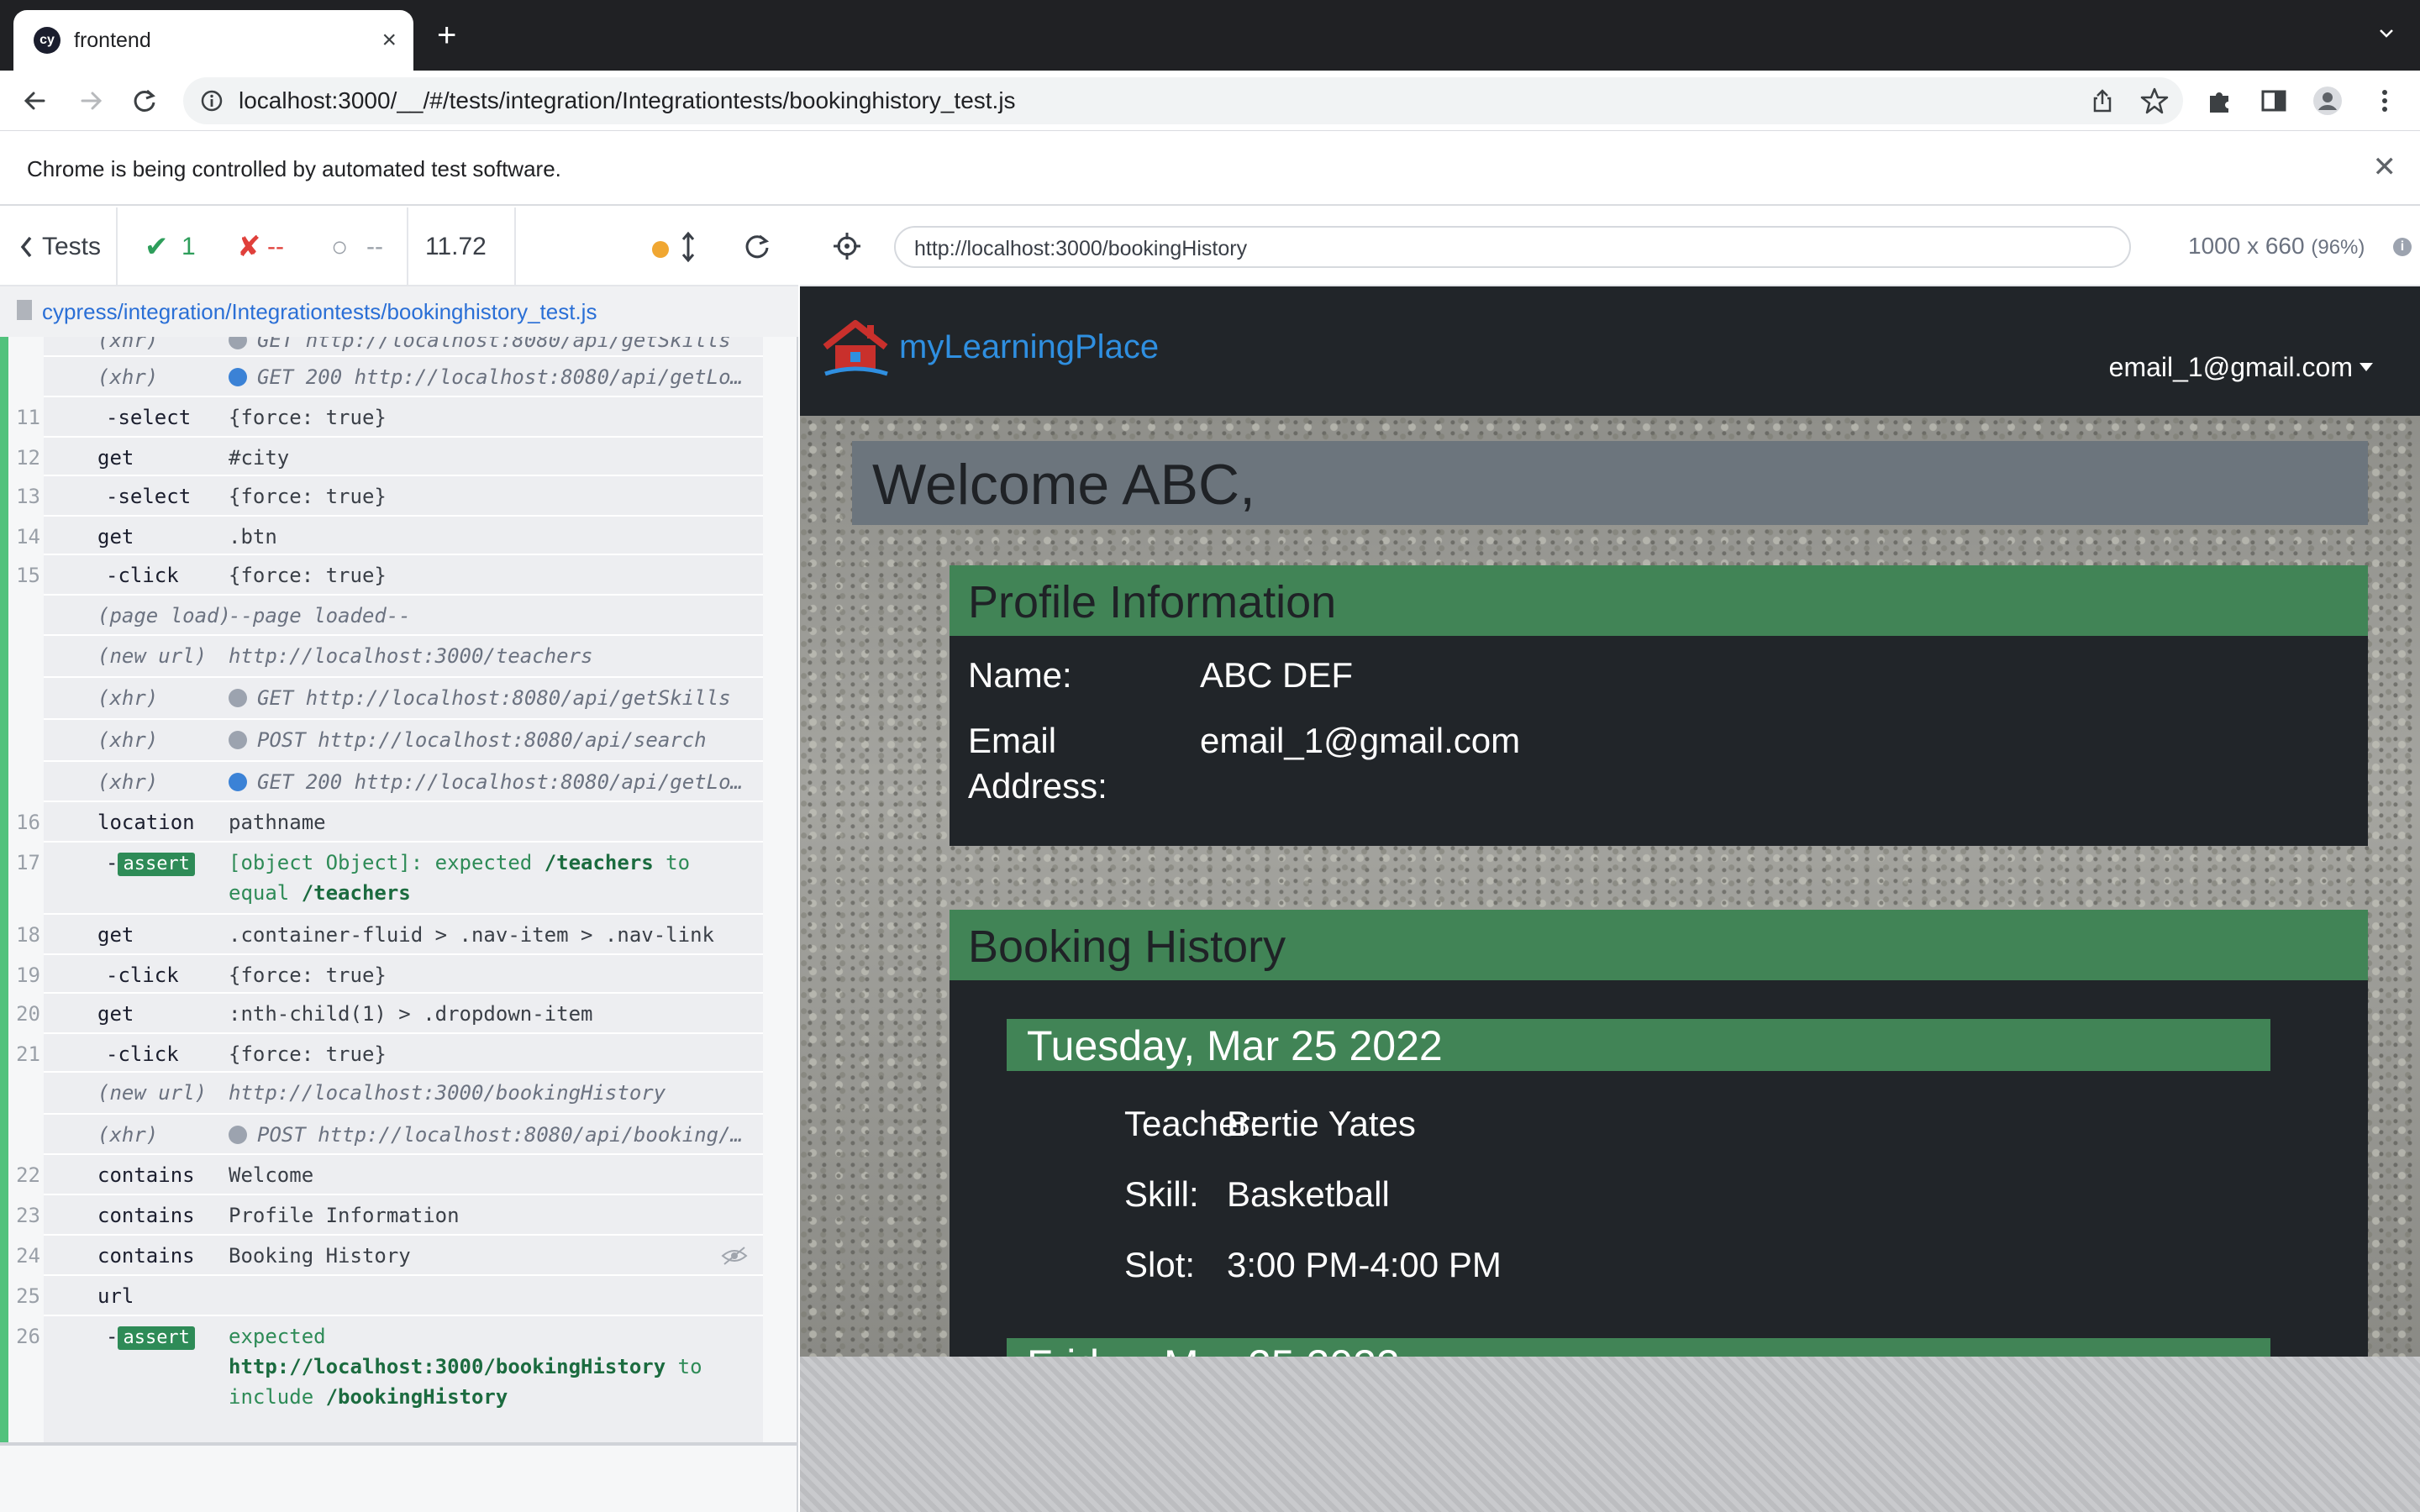 This screenshot has width=2420, height=1512. I want to click on caret-down-icon, so click(2366, 367).